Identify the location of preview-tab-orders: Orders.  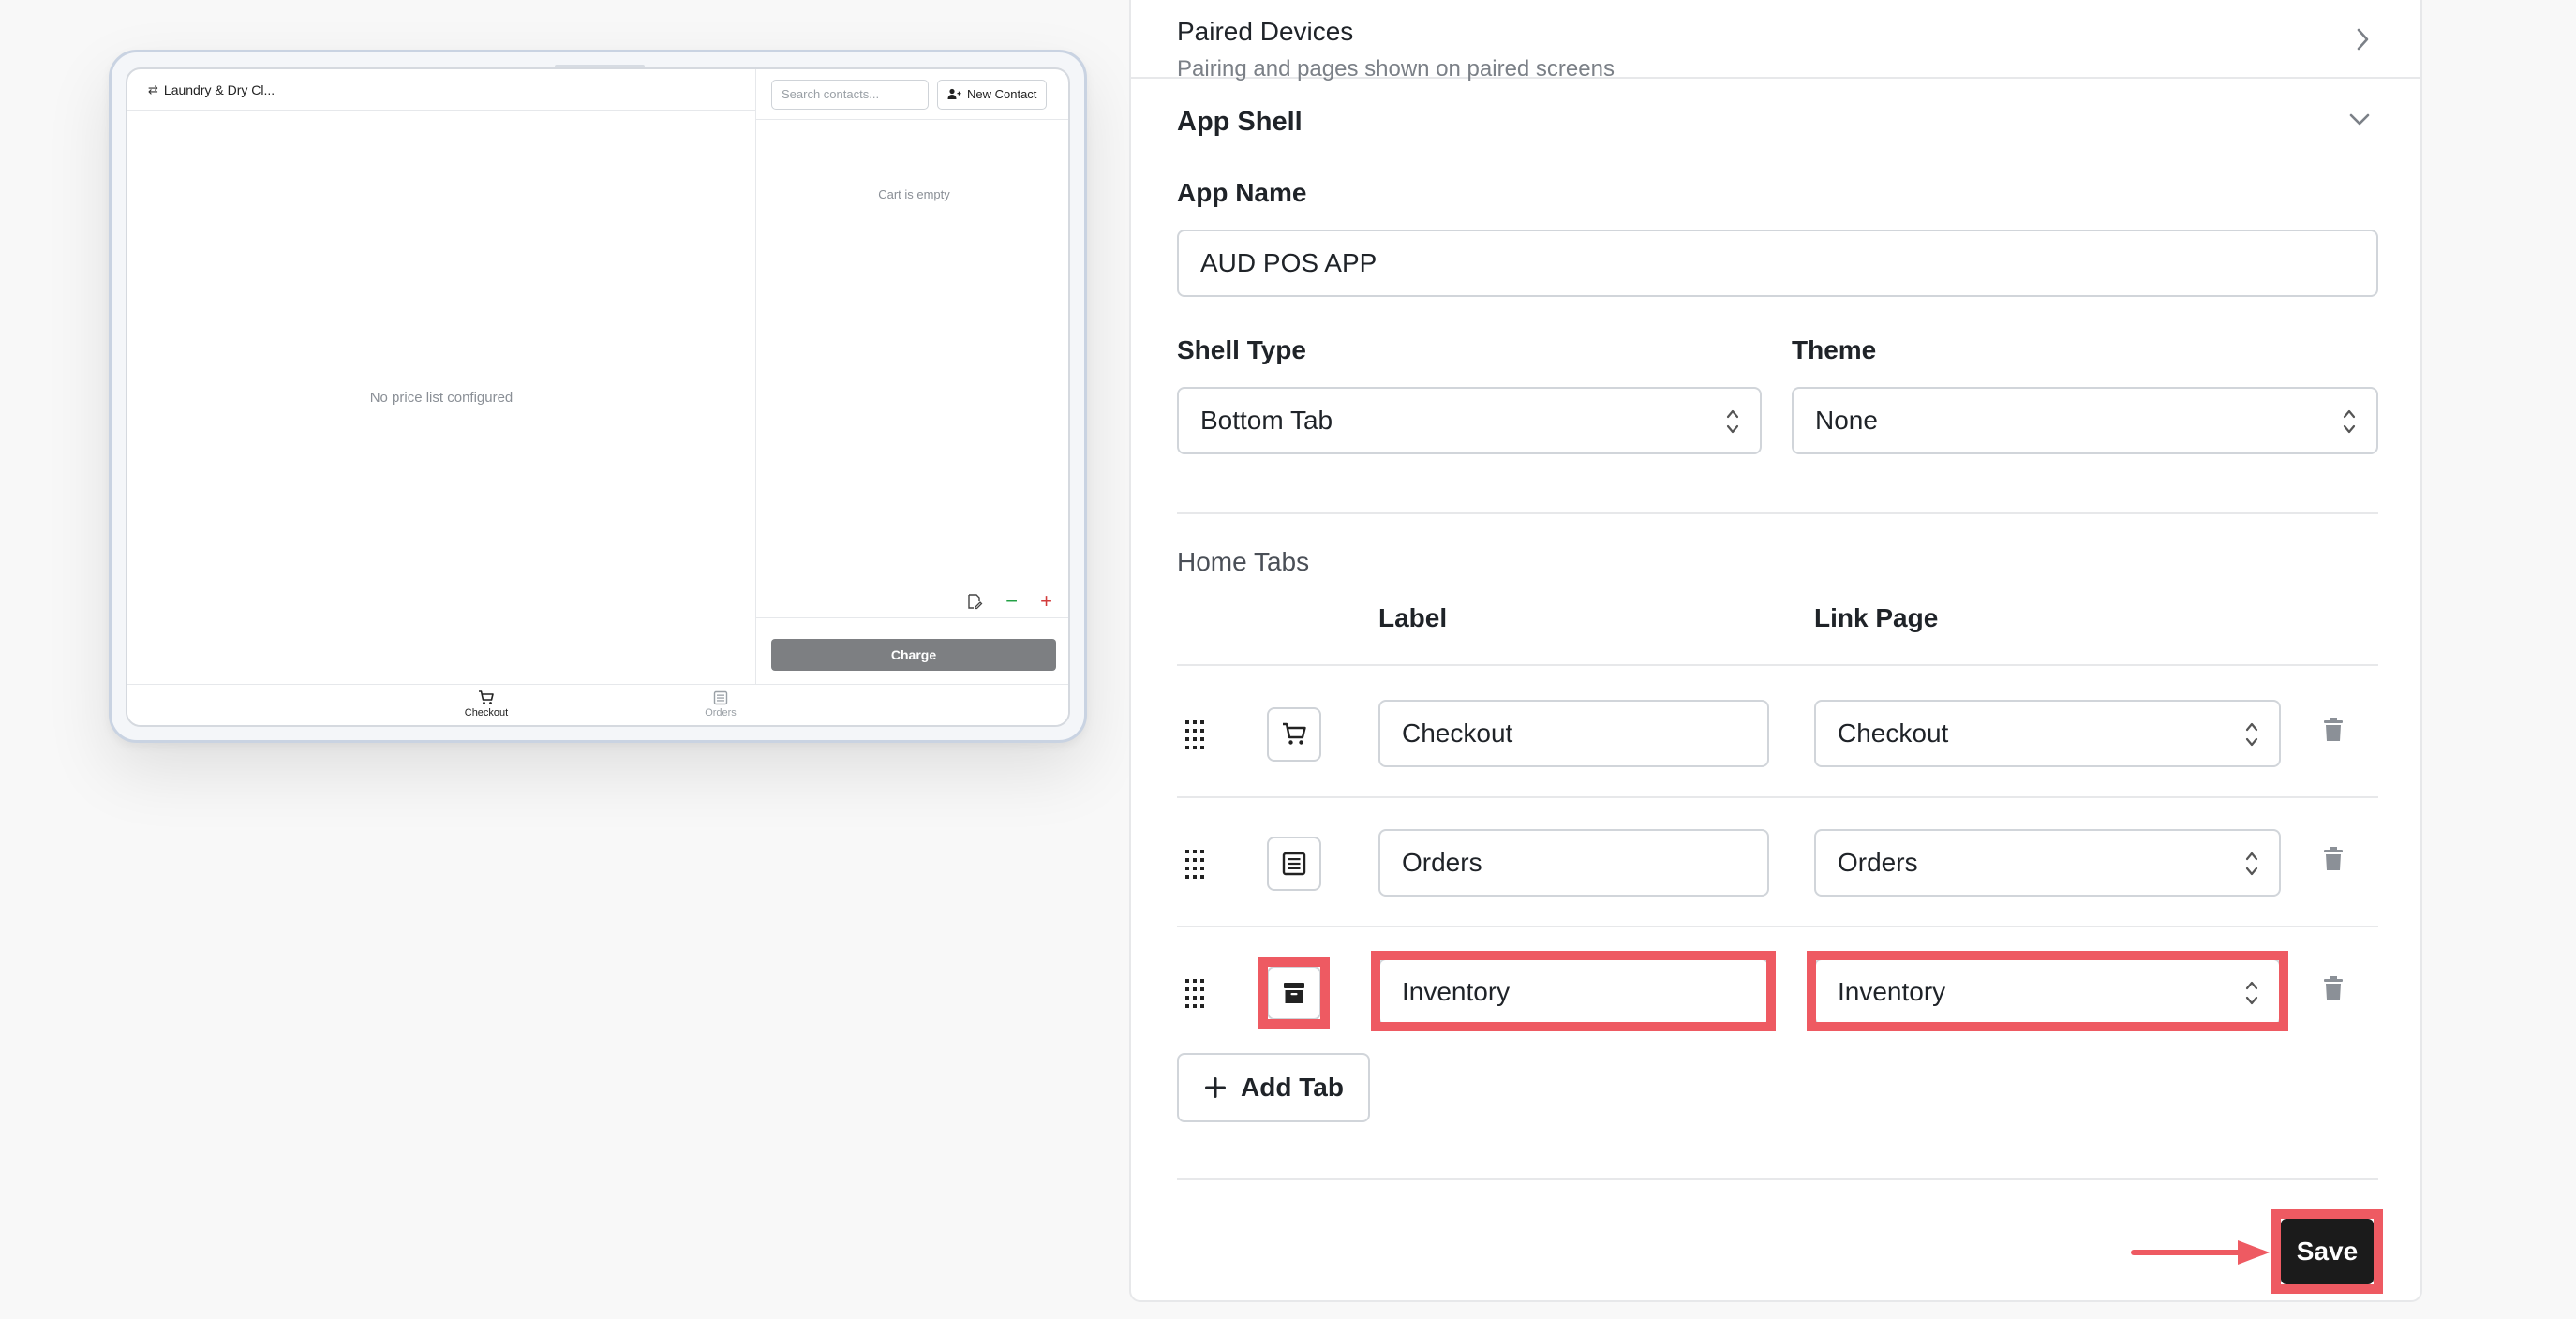
(720, 704).